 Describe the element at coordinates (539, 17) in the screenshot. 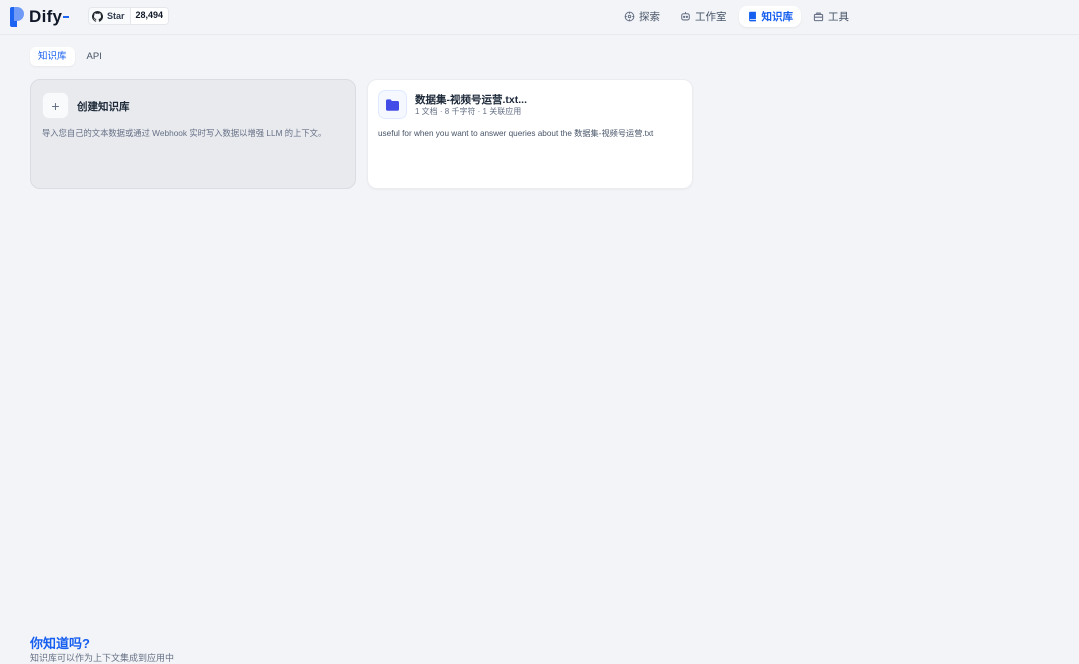

I see `top-navigation-bar: Dify Star 28,494 探索 工作室 知识库 工具` at that location.